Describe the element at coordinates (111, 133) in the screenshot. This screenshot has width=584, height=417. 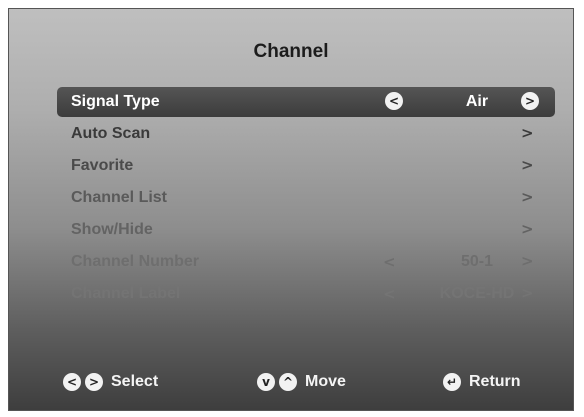
I see `menu-item-label: Auto Scan` at that location.